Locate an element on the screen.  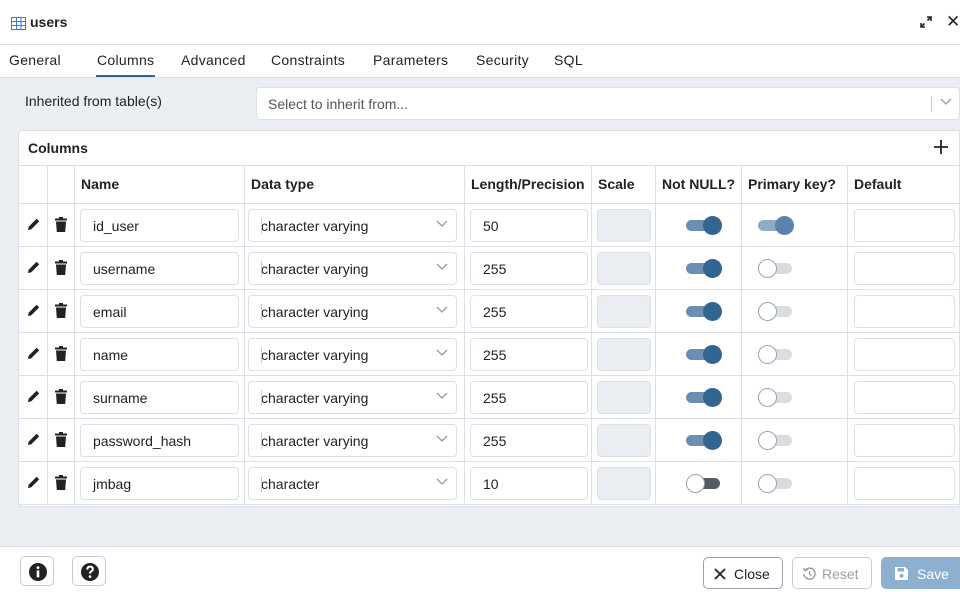
tab-columns: Columns is located at coordinates (125, 64).